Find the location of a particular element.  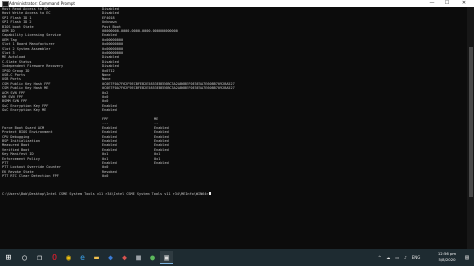

battery-icon: ▭ is located at coordinates (397, 257).